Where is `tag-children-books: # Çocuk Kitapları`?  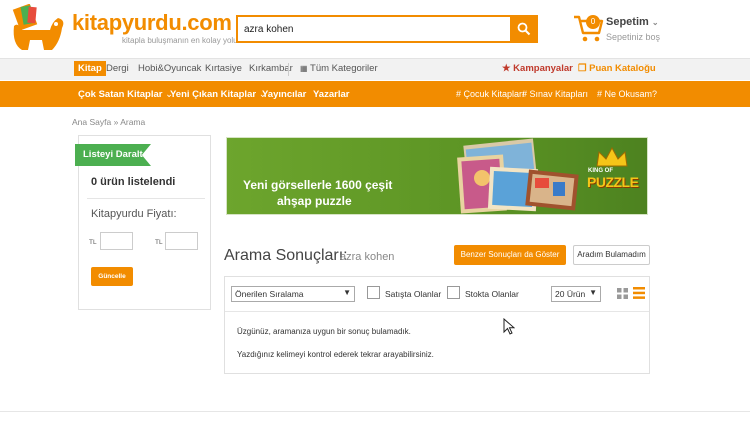
tag-children-books: # Çocuk Kitapları is located at coordinates (490, 94).